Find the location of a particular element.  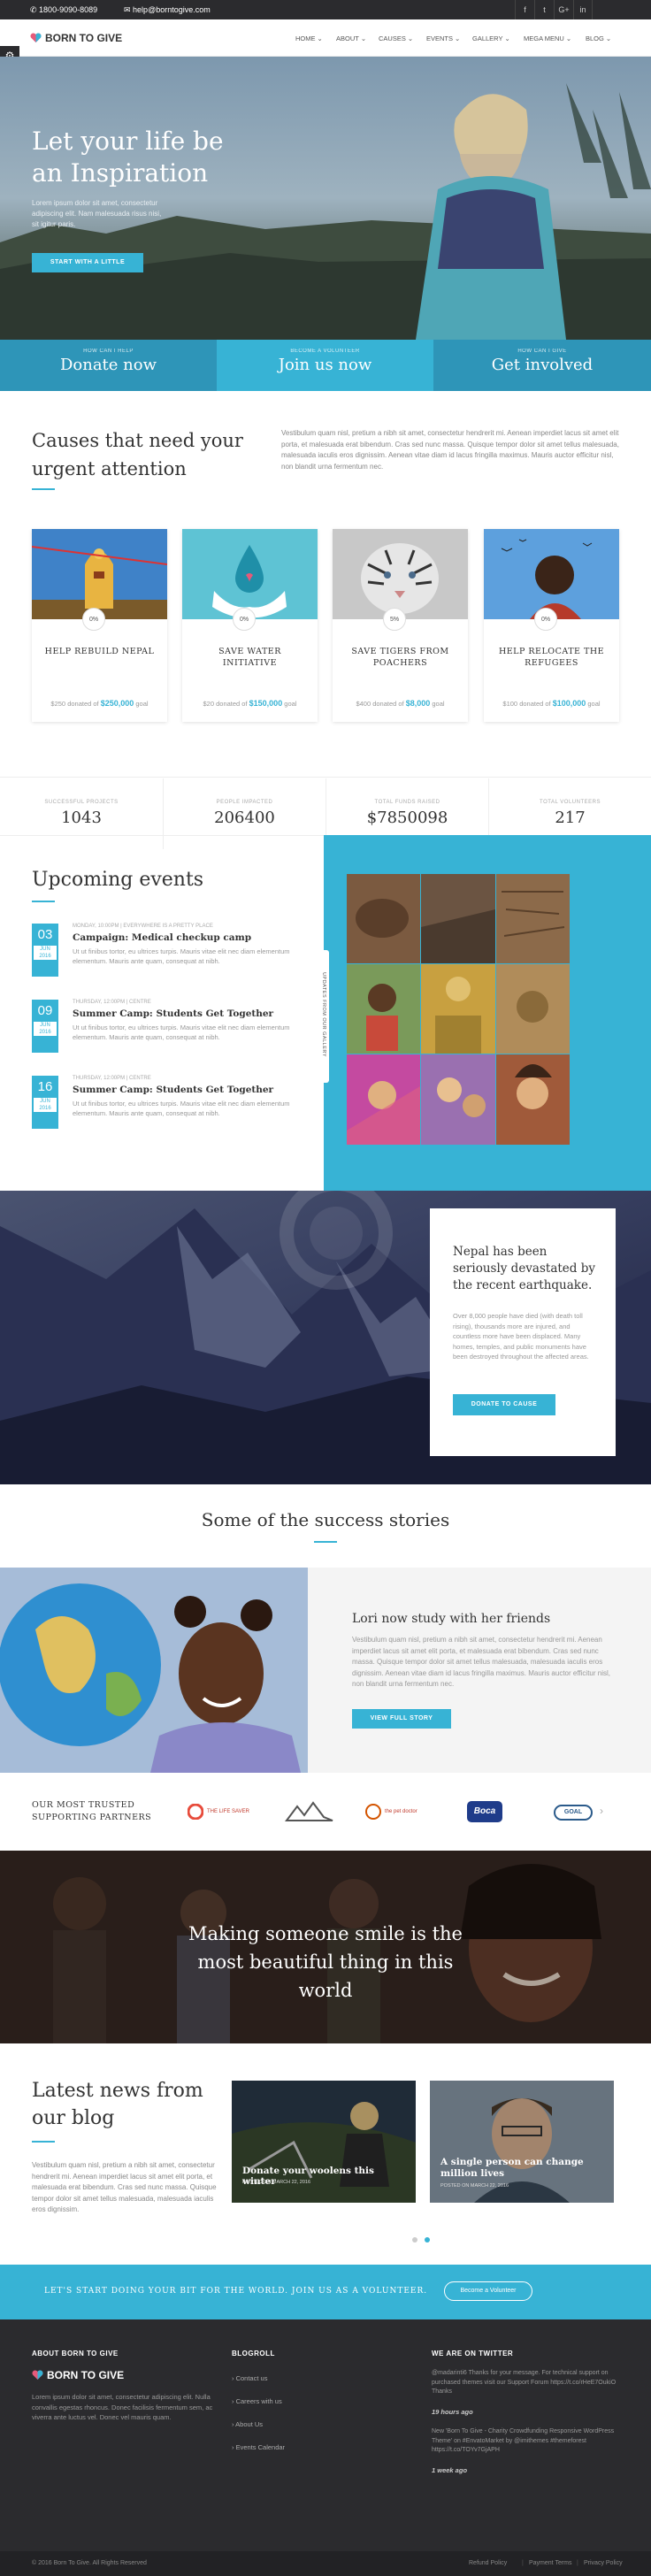

google-plus-icon: G+ is located at coordinates (563, 9).